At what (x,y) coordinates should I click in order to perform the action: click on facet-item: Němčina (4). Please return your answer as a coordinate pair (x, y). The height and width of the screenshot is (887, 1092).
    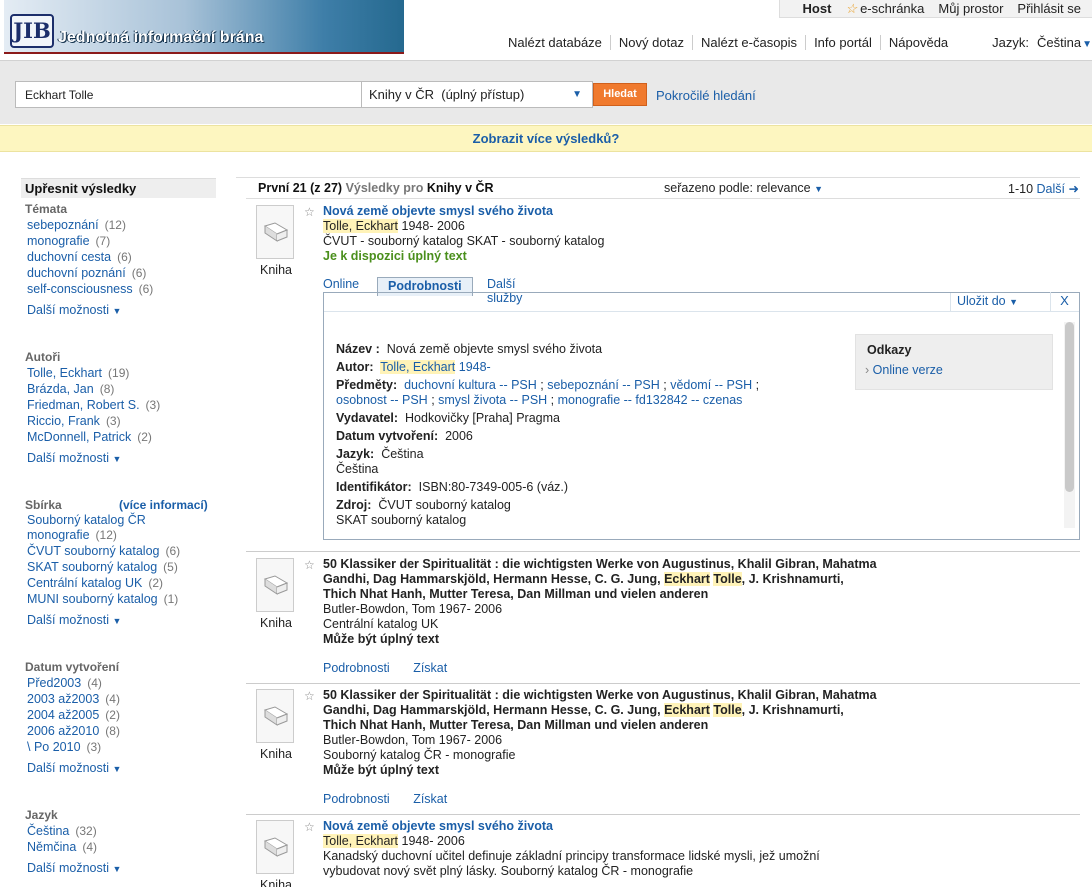
    Looking at the image, I should click on (126, 847).